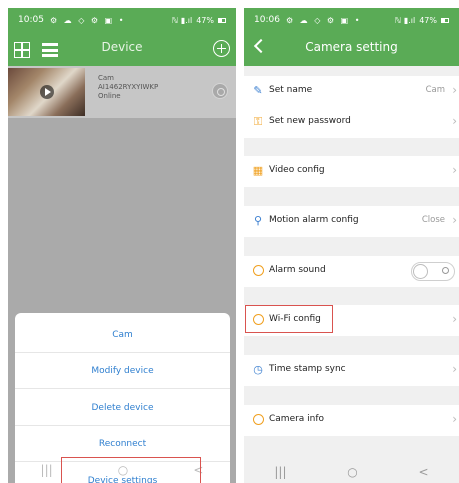 Image resolution: width=459 pixels, height=483 pixels. I want to click on play-icon, so click(47, 92).